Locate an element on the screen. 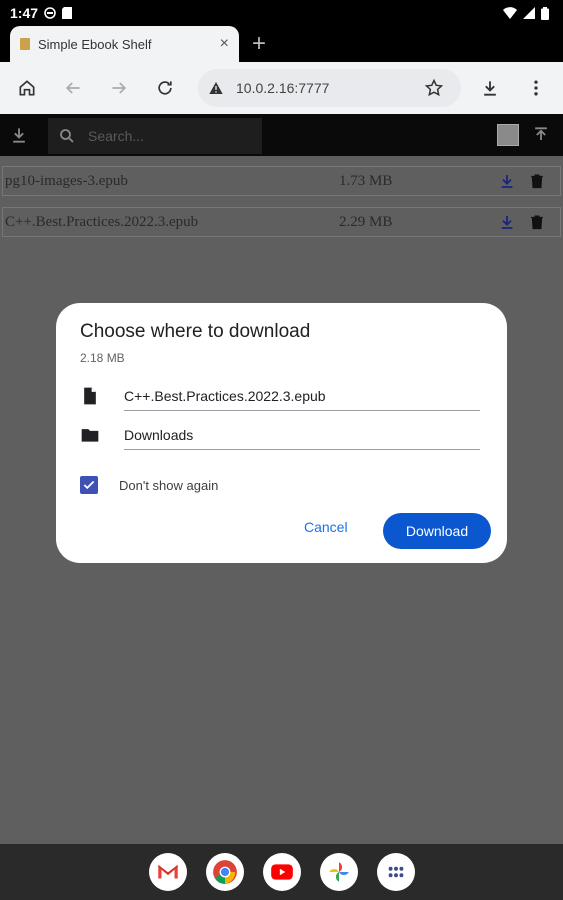 Image resolution: width=563 pixels, height=900 pixels. checkbox-label: Don't show again is located at coordinates (169, 485).